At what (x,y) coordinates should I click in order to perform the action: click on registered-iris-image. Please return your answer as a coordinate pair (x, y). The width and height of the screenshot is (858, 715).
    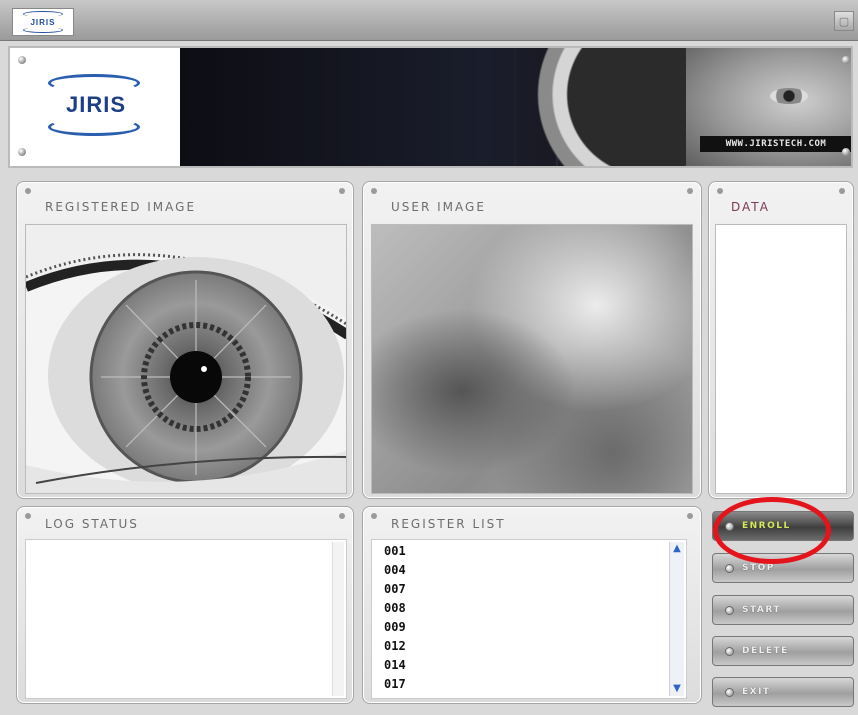
    Looking at the image, I should click on (186, 359).